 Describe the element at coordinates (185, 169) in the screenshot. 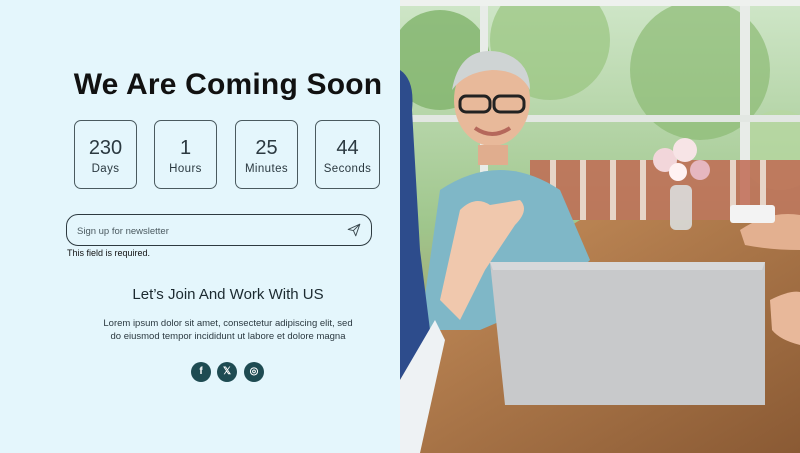

I see `countdown-hours-label: Hours` at that location.